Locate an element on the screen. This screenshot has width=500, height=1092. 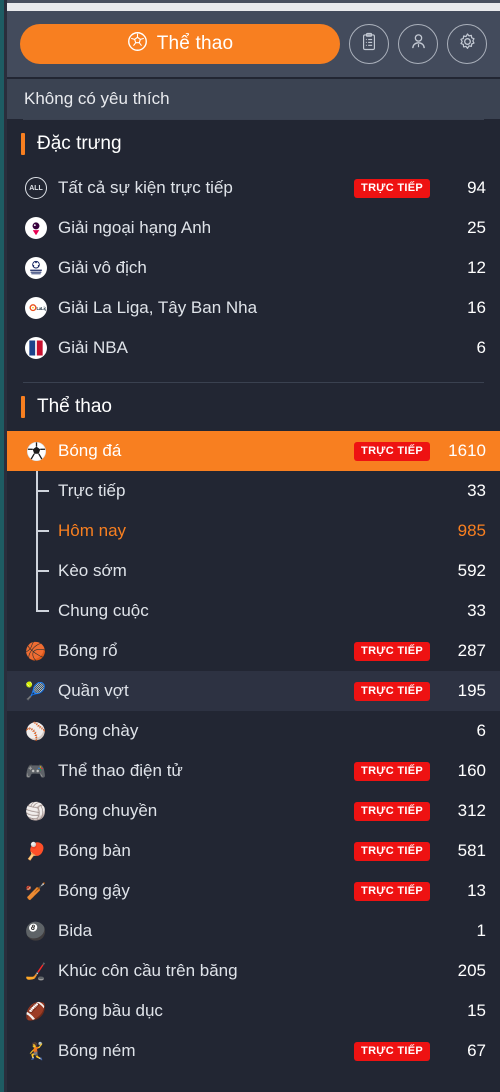
sport-item-7: 🏏 Bóng gậy TRỰC TIẾP 13 is located at coordinates (253, 891).